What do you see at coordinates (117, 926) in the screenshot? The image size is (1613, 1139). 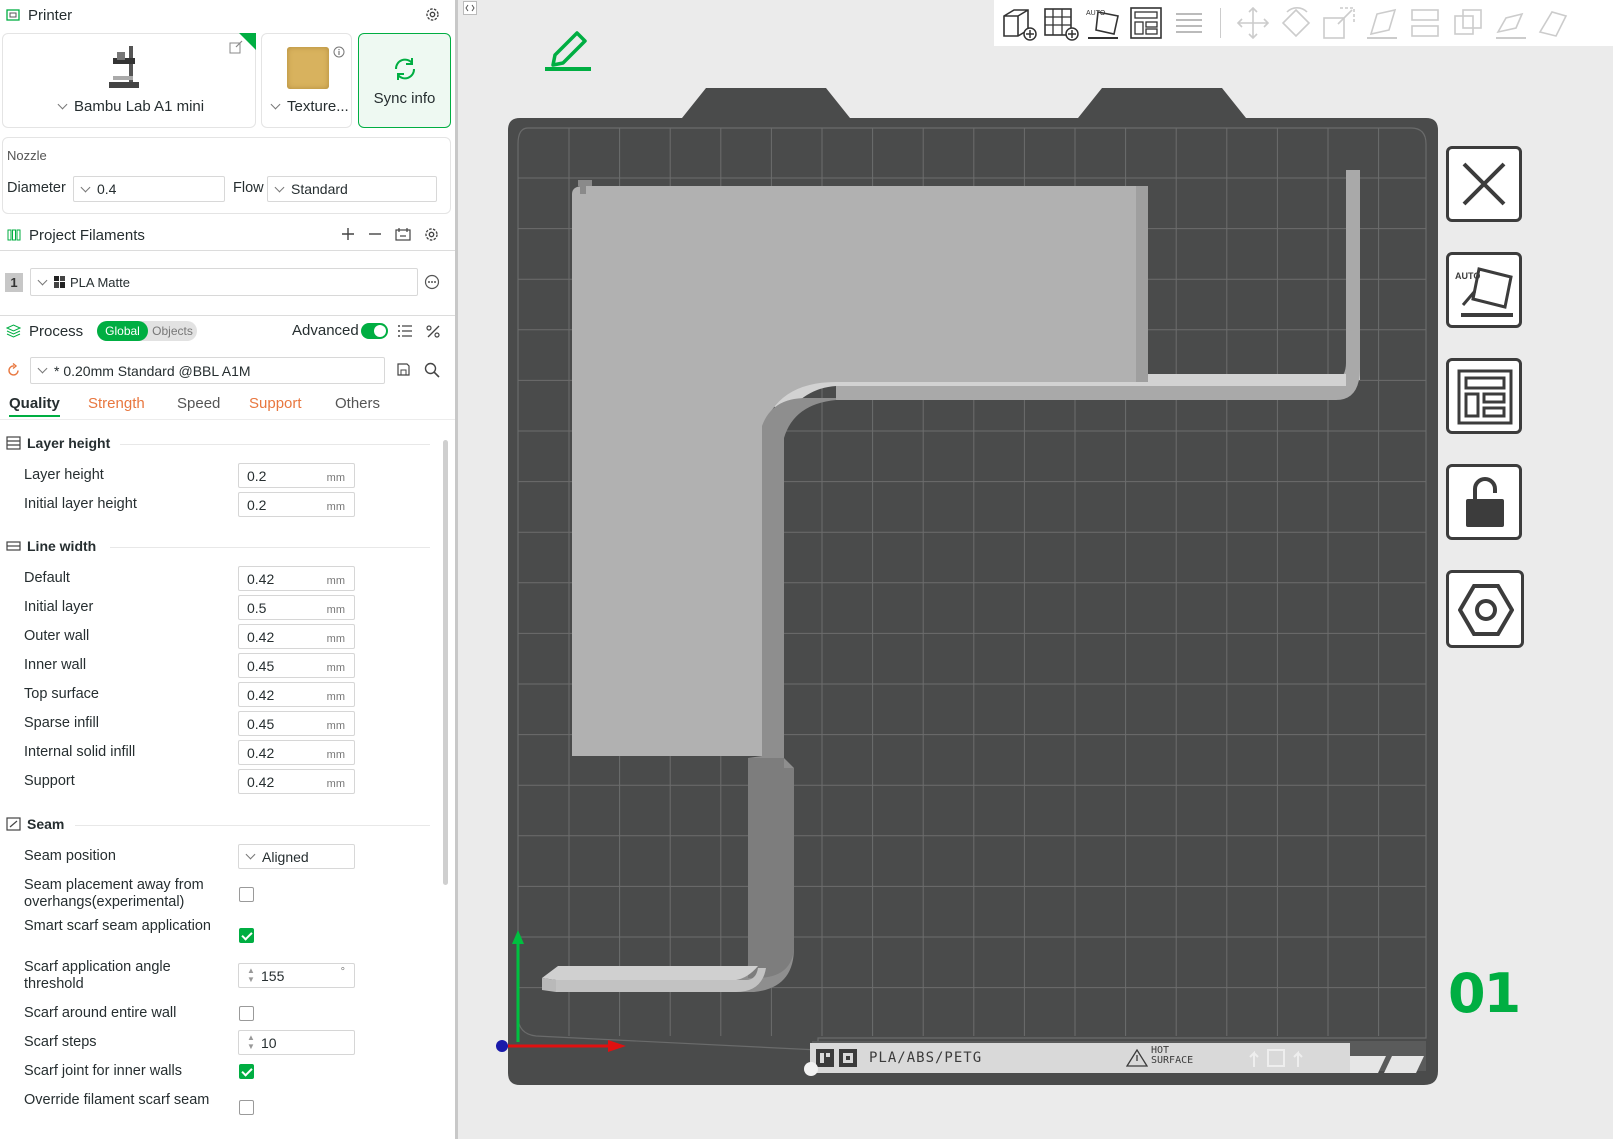 I see `smart-scarf-label: Smart scarf seam application` at bounding box center [117, 926].